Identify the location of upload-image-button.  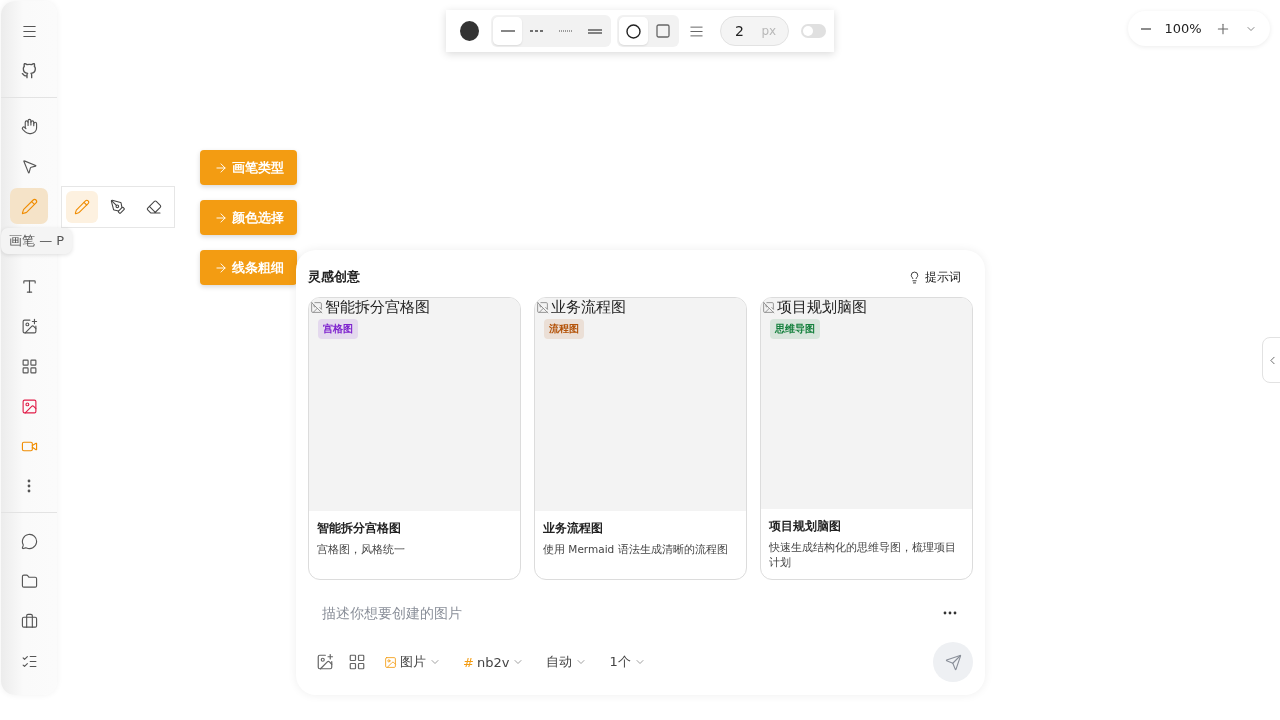
(325, 662).